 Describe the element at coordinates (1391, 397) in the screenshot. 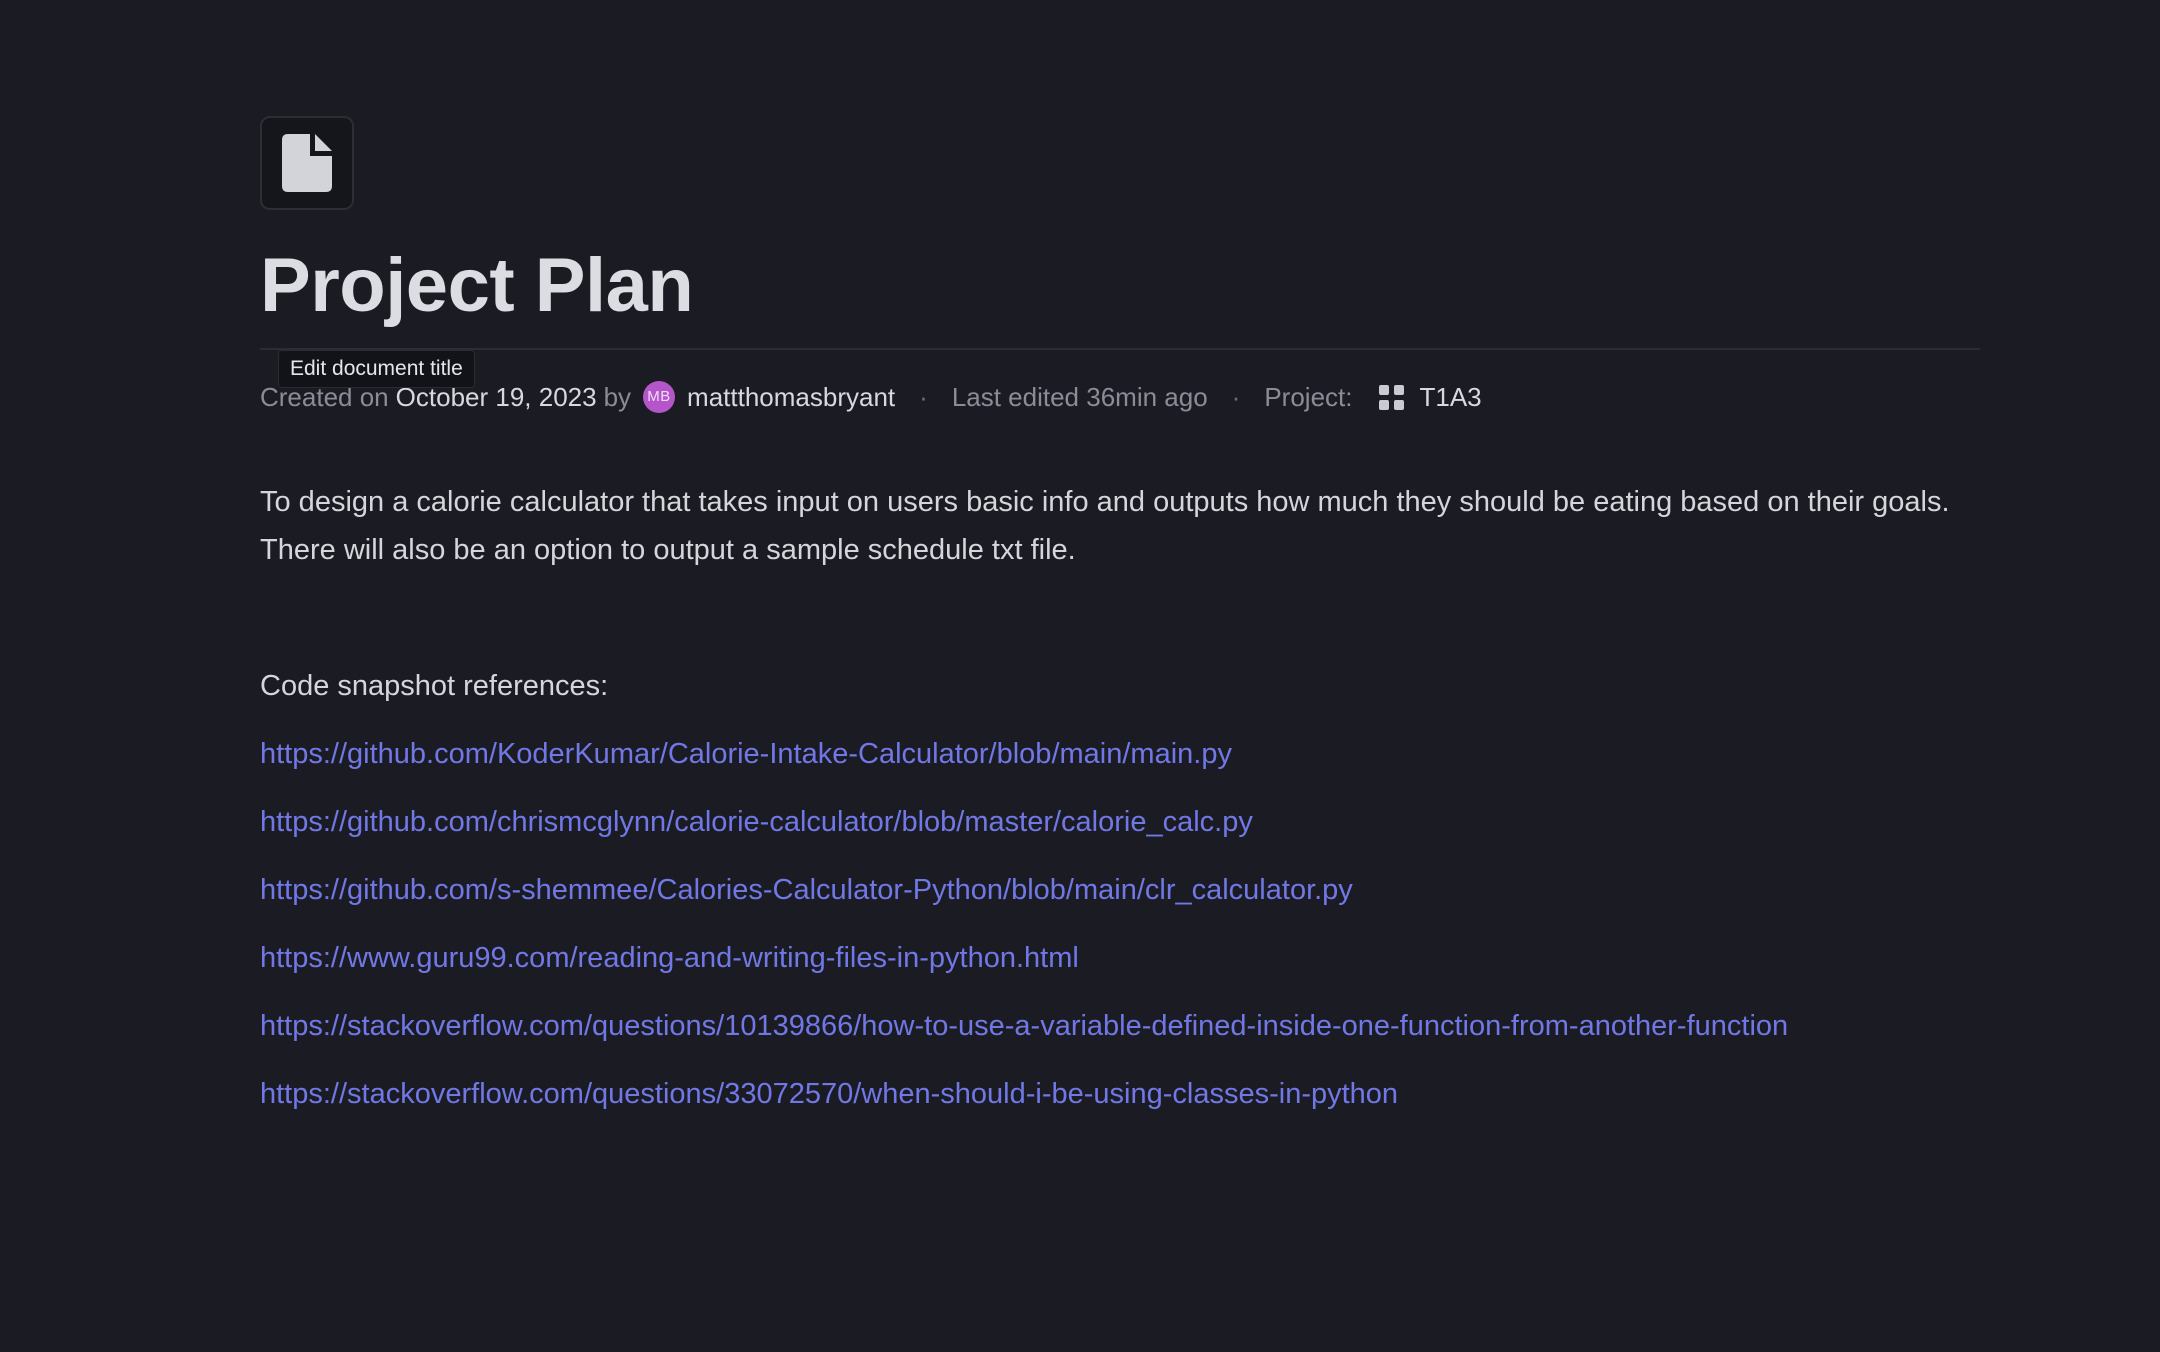

I see `grid-icon` at that location.